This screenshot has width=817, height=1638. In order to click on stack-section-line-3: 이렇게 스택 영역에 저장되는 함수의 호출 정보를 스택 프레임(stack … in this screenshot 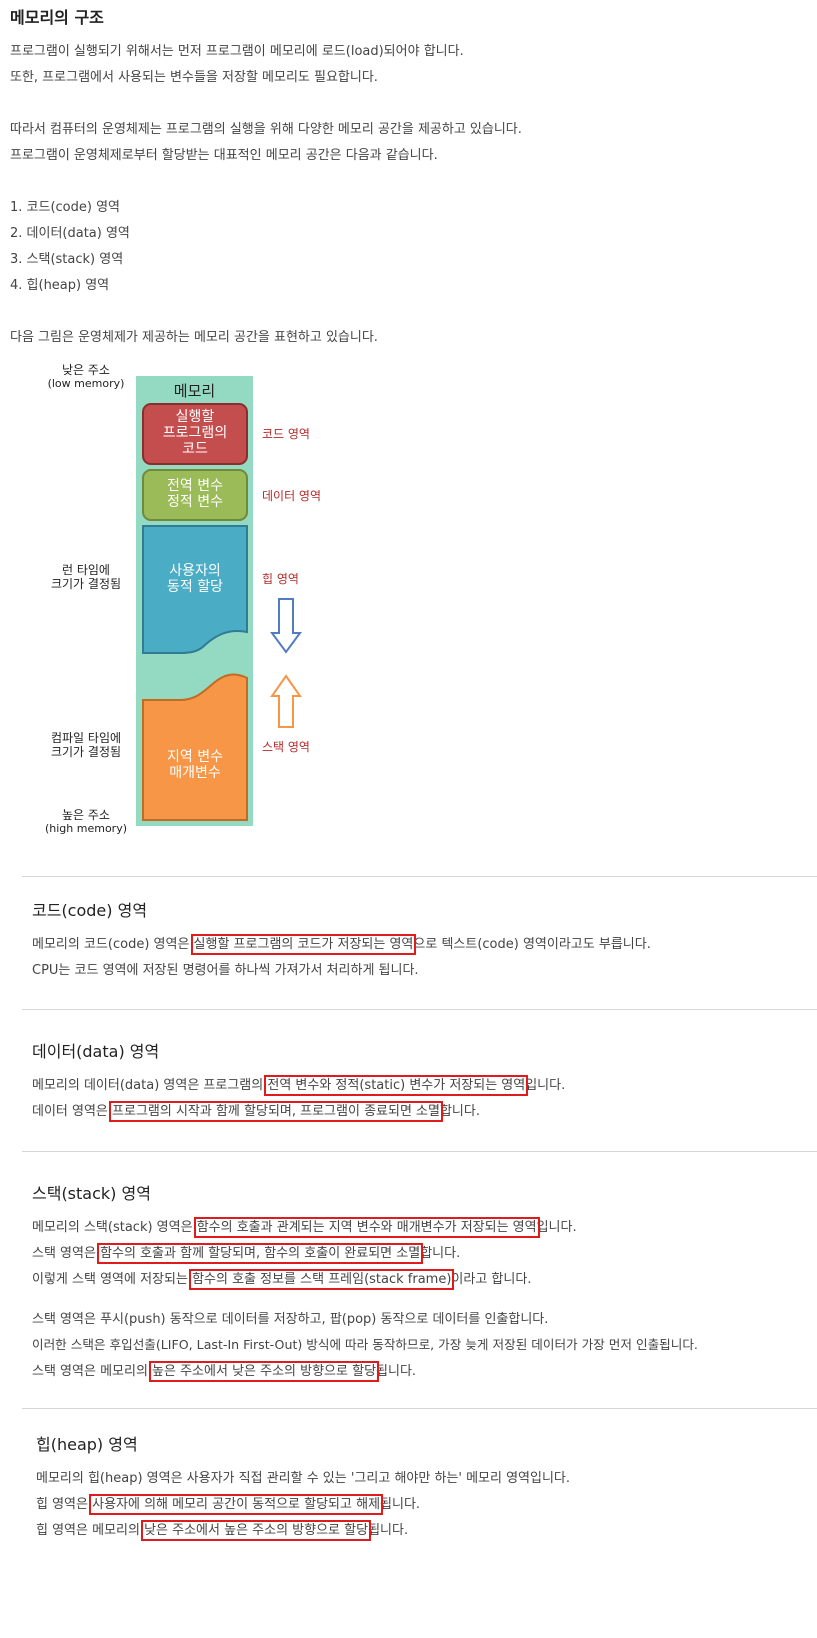, I will do `click(282, 1279)`.